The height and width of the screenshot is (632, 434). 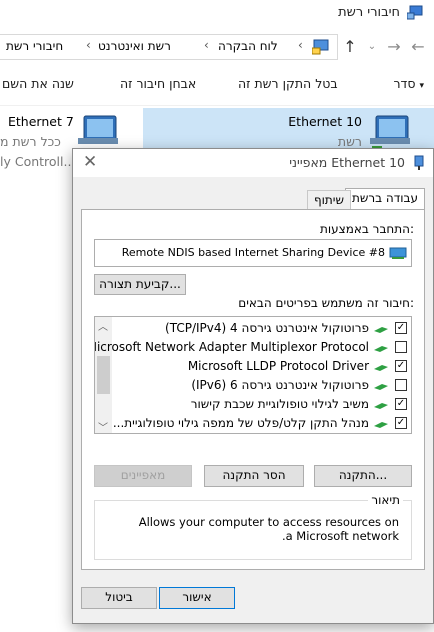 I want to click on control-panel-icon, so click(x=320, y=47).